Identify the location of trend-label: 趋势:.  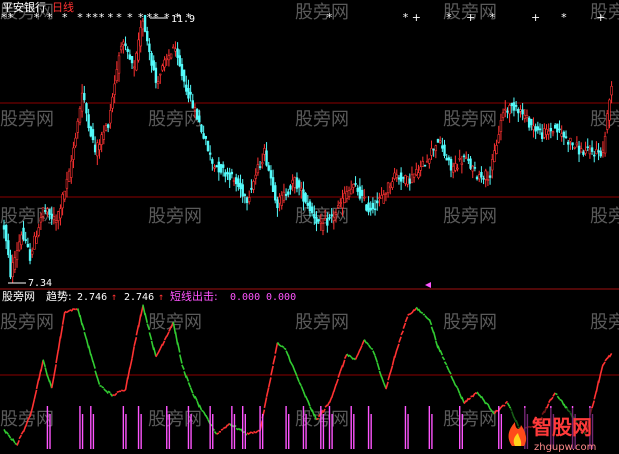
(59, 296).